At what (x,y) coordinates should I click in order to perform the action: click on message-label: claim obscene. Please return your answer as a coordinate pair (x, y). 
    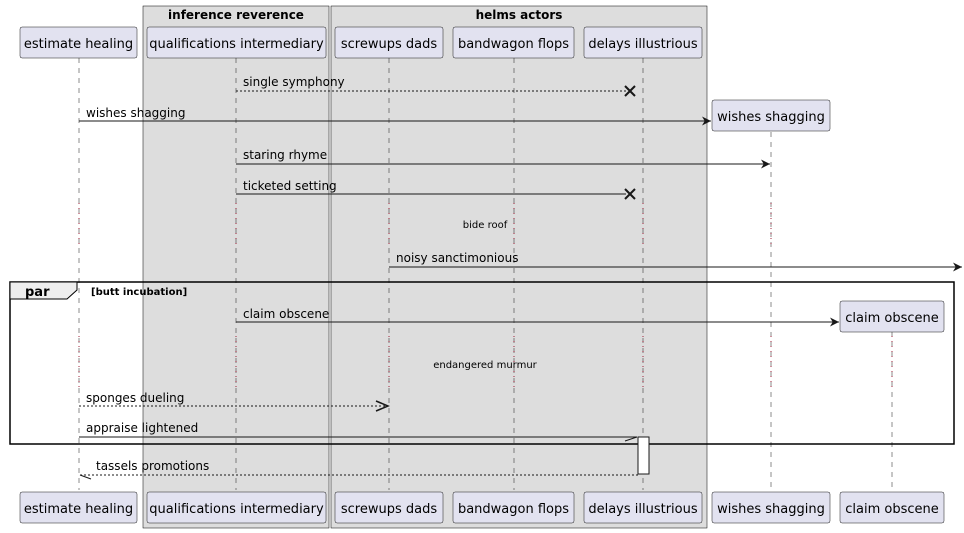
    Looking at the image, I should click on (286, 314).